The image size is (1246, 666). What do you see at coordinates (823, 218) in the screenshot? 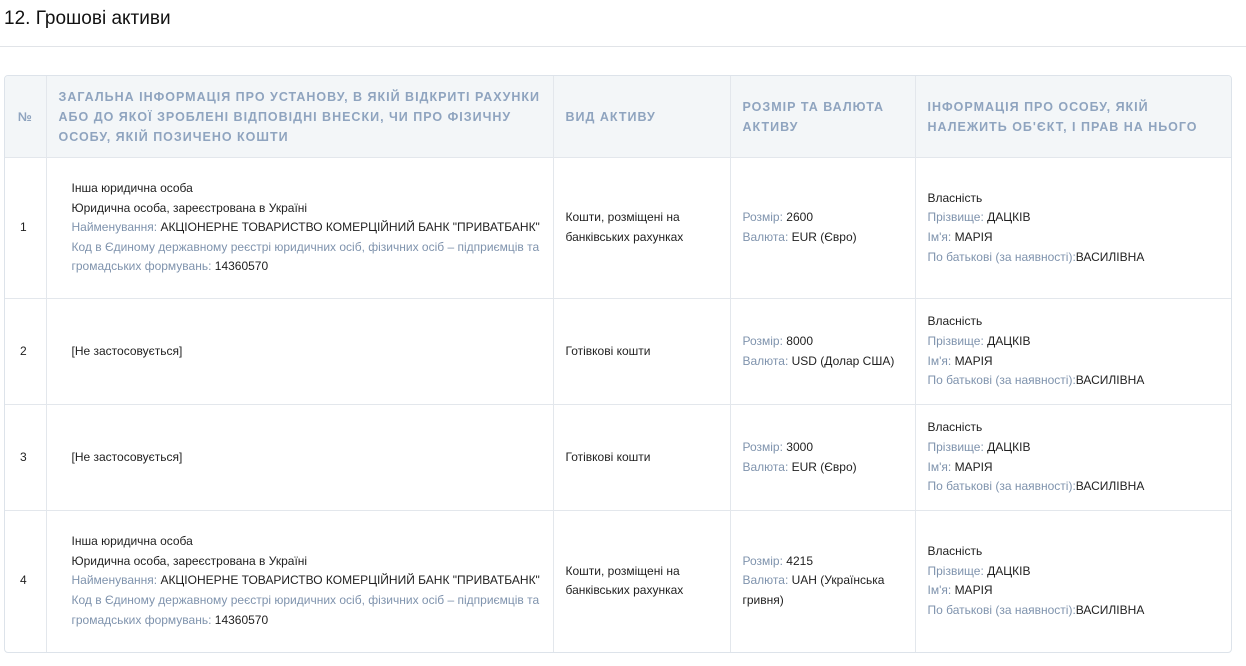
I see `size-line: Розмір: 2600` at bounding box center [823, 218].